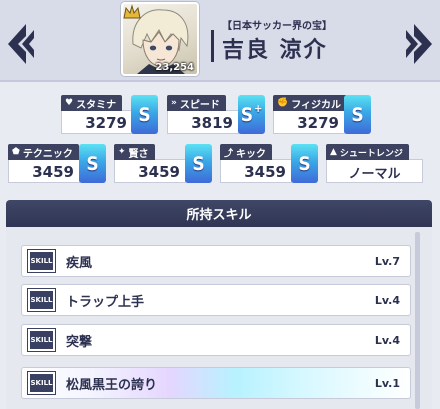  I want to click on name-divider, so click(212, 46).